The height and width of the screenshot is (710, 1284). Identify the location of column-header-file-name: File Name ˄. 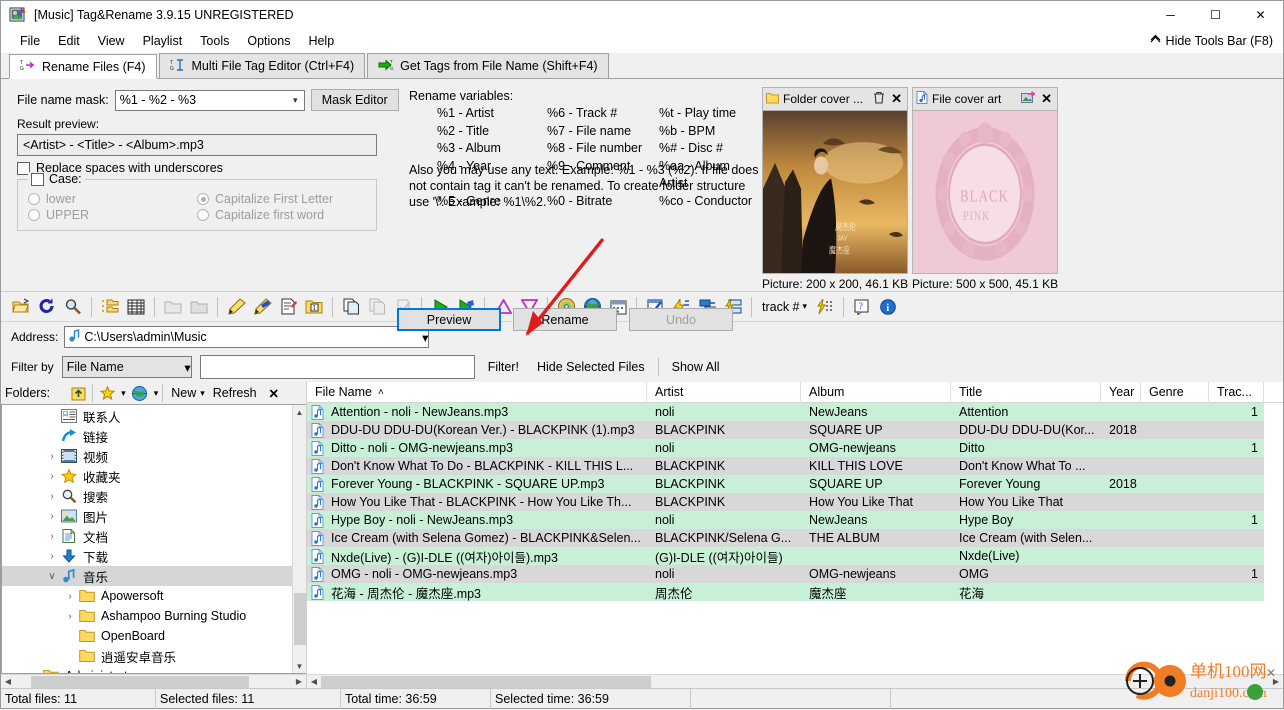
(477, 392).